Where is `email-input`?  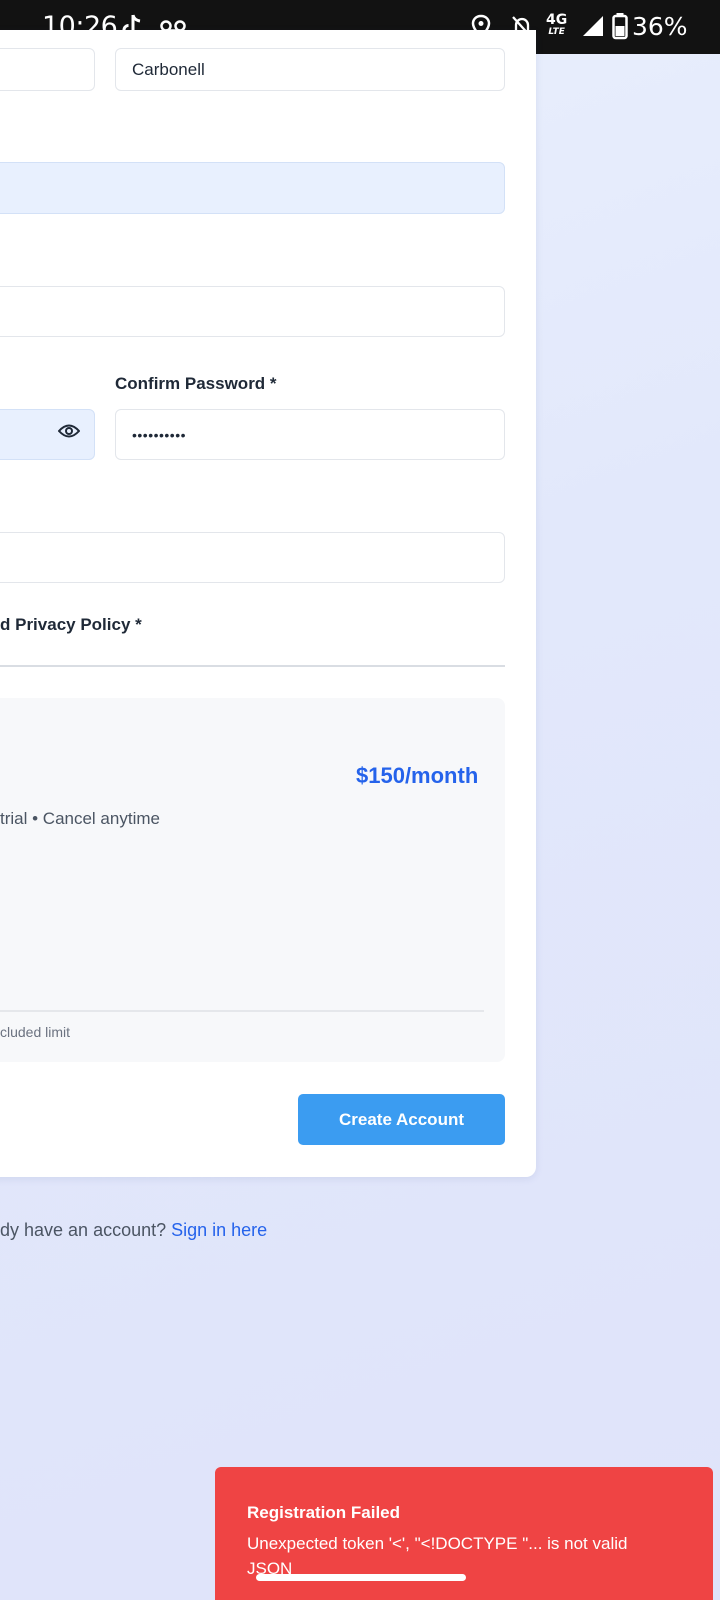 email-input is located at coordinates (252, 188).